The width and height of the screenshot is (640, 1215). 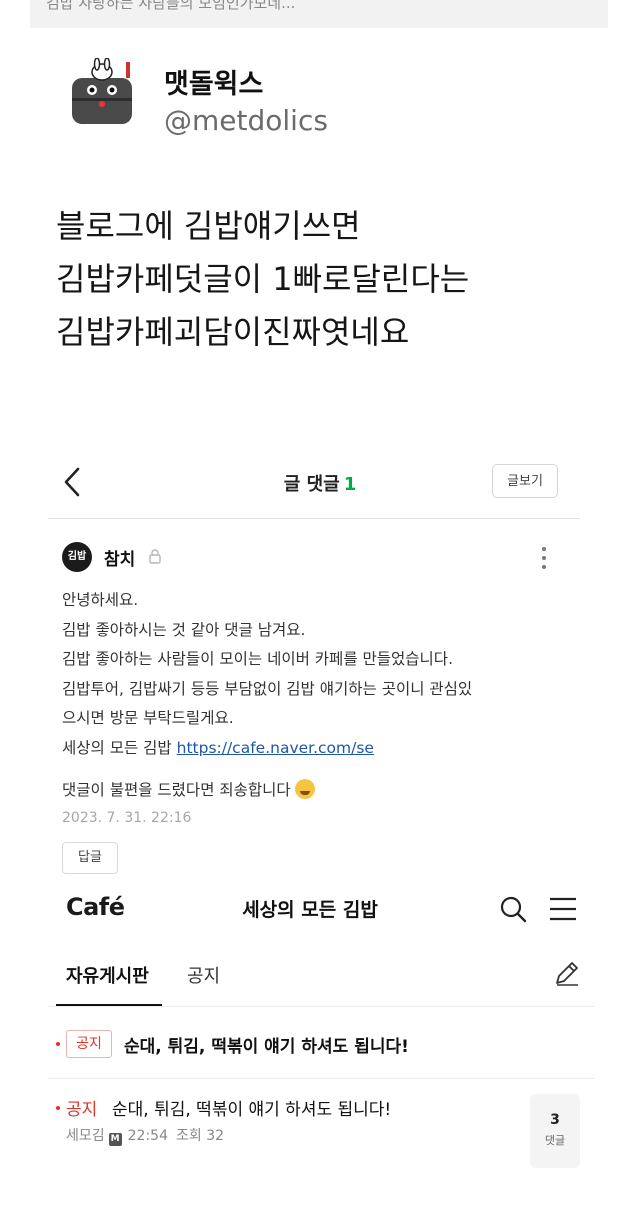 I want to click on back-arrow-icon, so click(x=73, y=482).